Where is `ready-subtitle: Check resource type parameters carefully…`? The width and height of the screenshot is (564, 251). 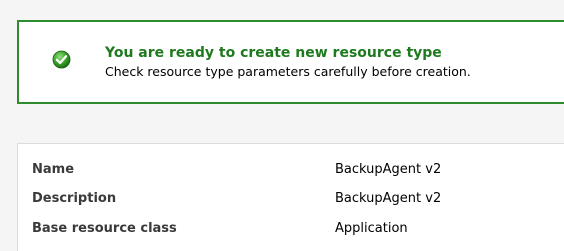
ready-subtitle: Check resource type parameters carefully… is located at coordinates (288, 71).